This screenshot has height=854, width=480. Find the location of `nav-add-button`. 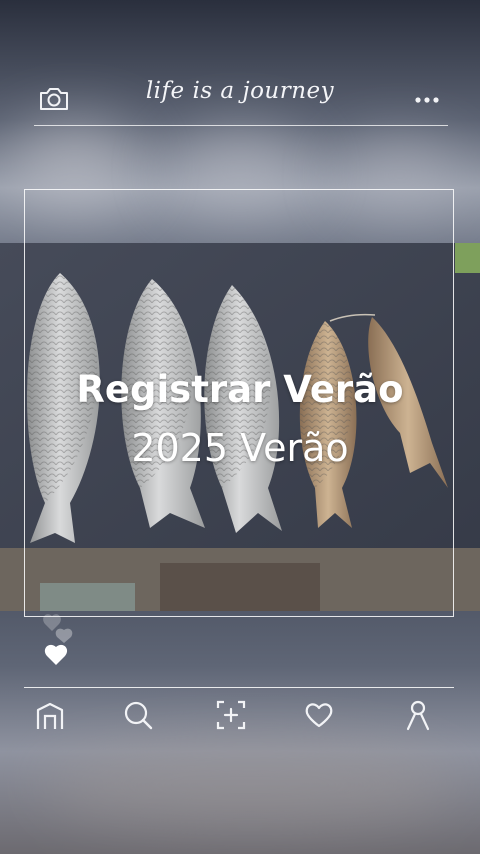

nav-add-button is located at coordinates (231, 715).